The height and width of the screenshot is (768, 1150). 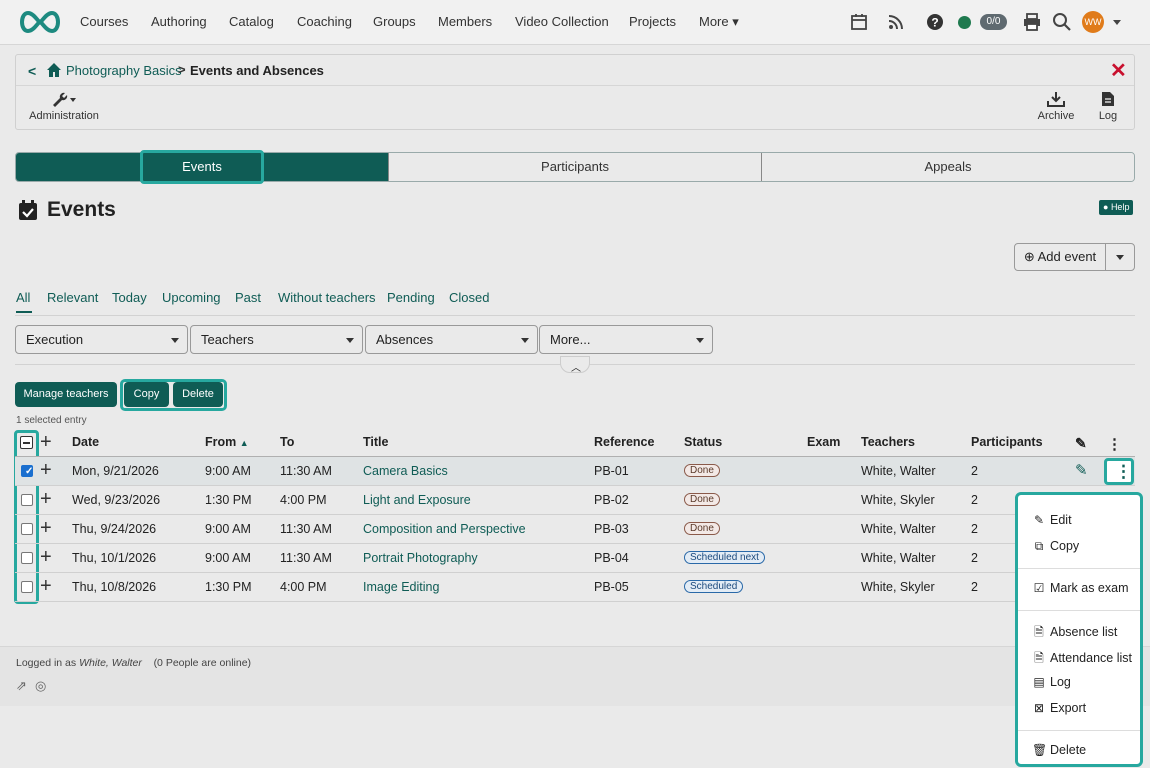 I want to click on menu-attendance-list: 🗎 Attendance list, so click(x=1082, y=659).